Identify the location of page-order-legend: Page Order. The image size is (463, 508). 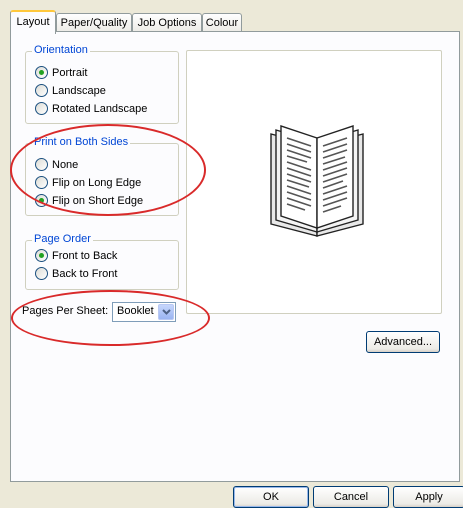
(62, 239).